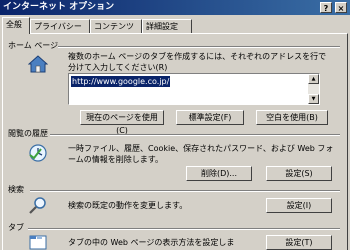  Describe the element at coordinates (60, 26) in the screenshot. I see `tab-privacy: プライバシー` at that location.